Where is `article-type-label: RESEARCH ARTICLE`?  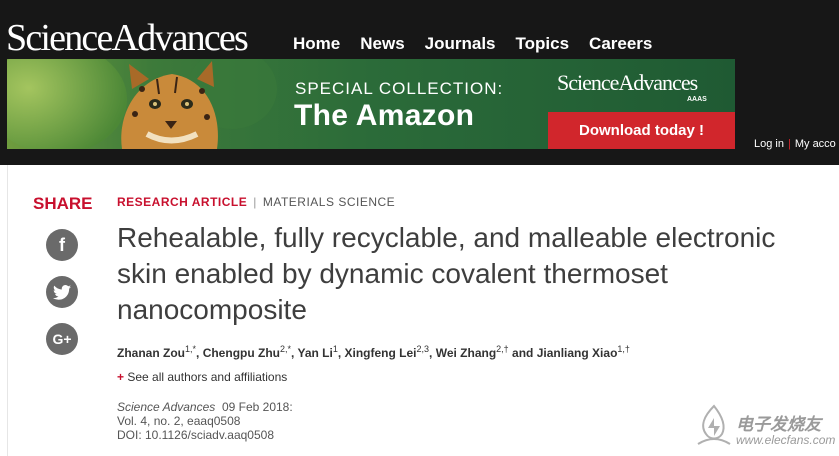
article-type-label: RESEARCH ARTICLE is located at coordinates (182, 202).